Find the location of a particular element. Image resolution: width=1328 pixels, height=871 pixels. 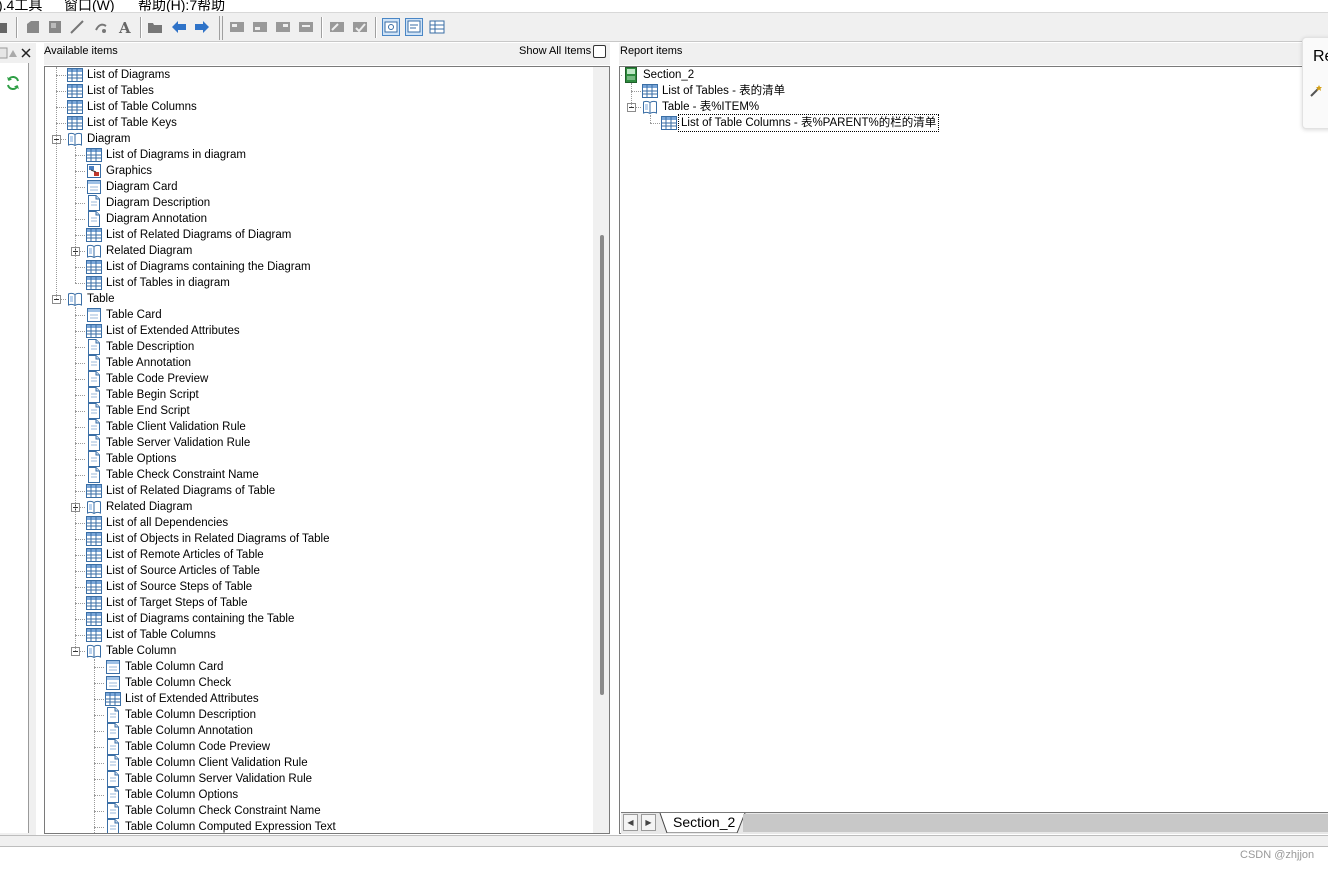

menu-help: 帮助(H):7帮助 is located at coordinates (181, 6).